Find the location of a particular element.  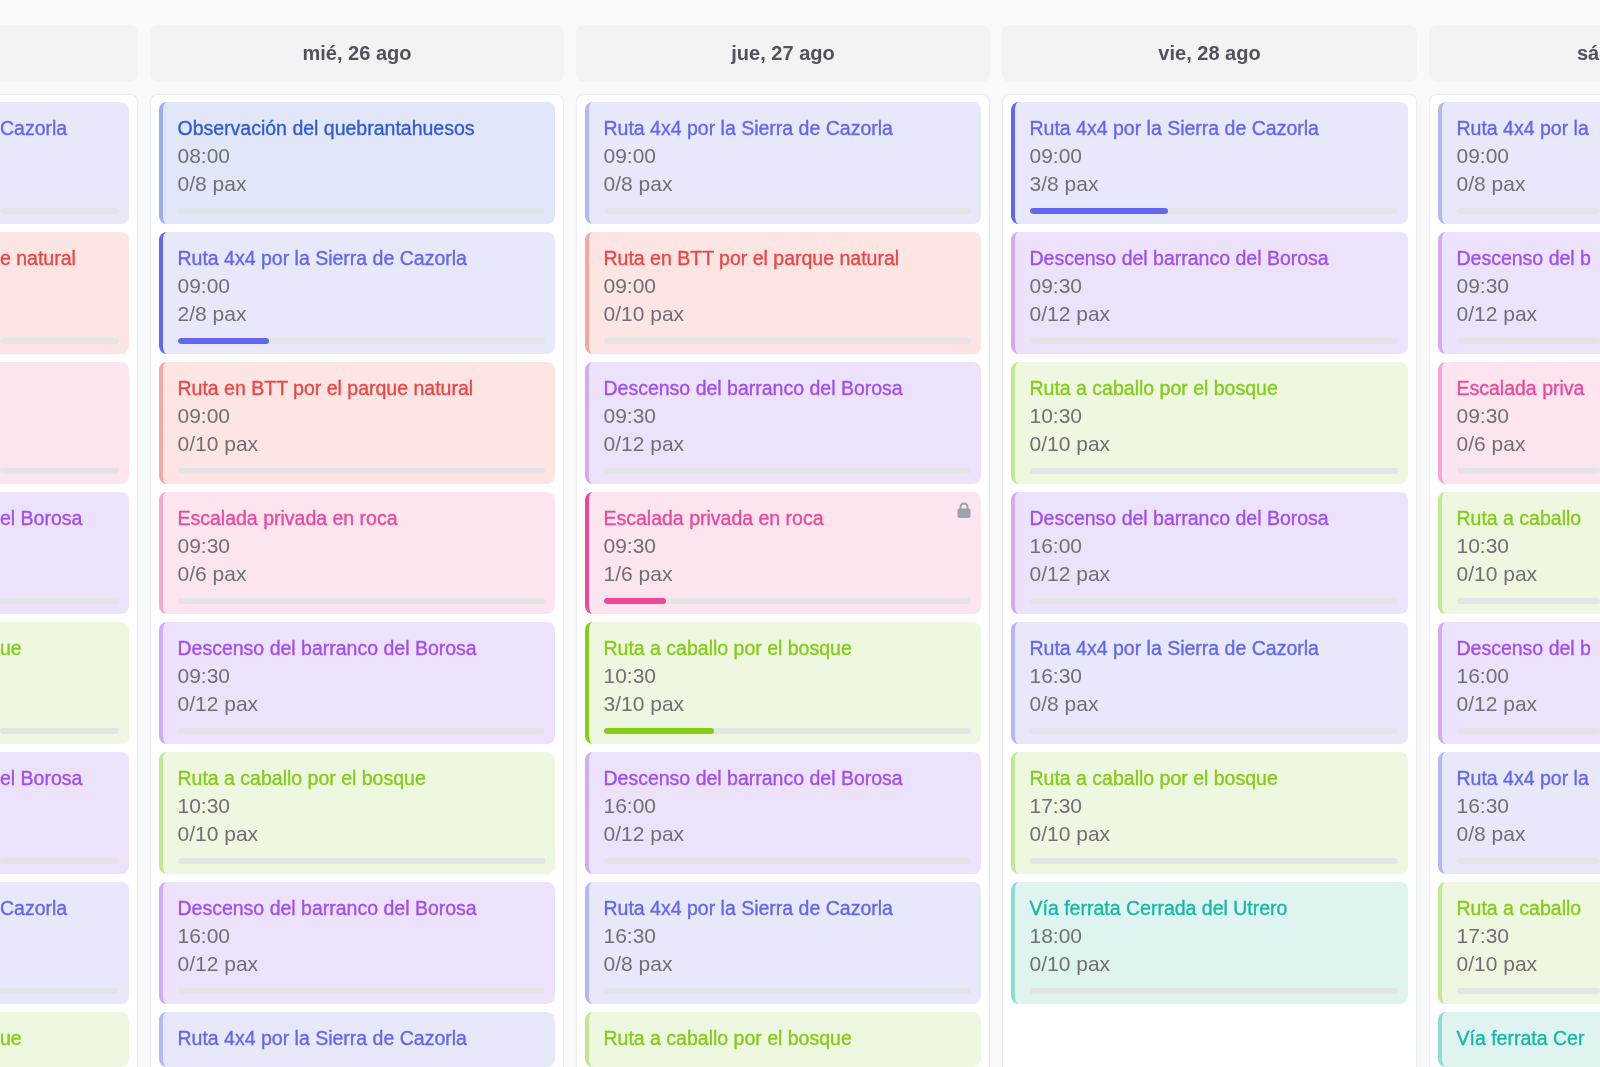

event-title: Cazorla is located at coordinates (34, 908).